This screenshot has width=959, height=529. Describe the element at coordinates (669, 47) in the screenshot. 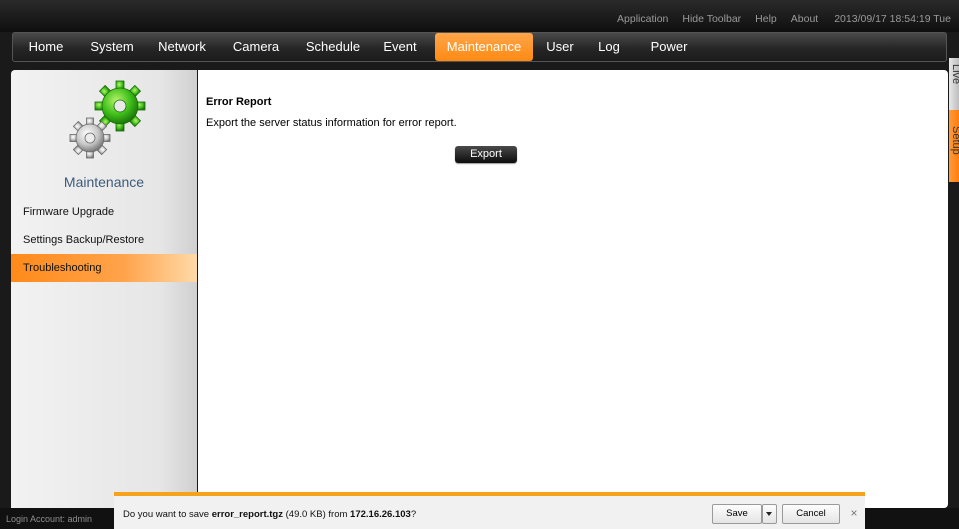

I see `nav-power: Power` at that location.